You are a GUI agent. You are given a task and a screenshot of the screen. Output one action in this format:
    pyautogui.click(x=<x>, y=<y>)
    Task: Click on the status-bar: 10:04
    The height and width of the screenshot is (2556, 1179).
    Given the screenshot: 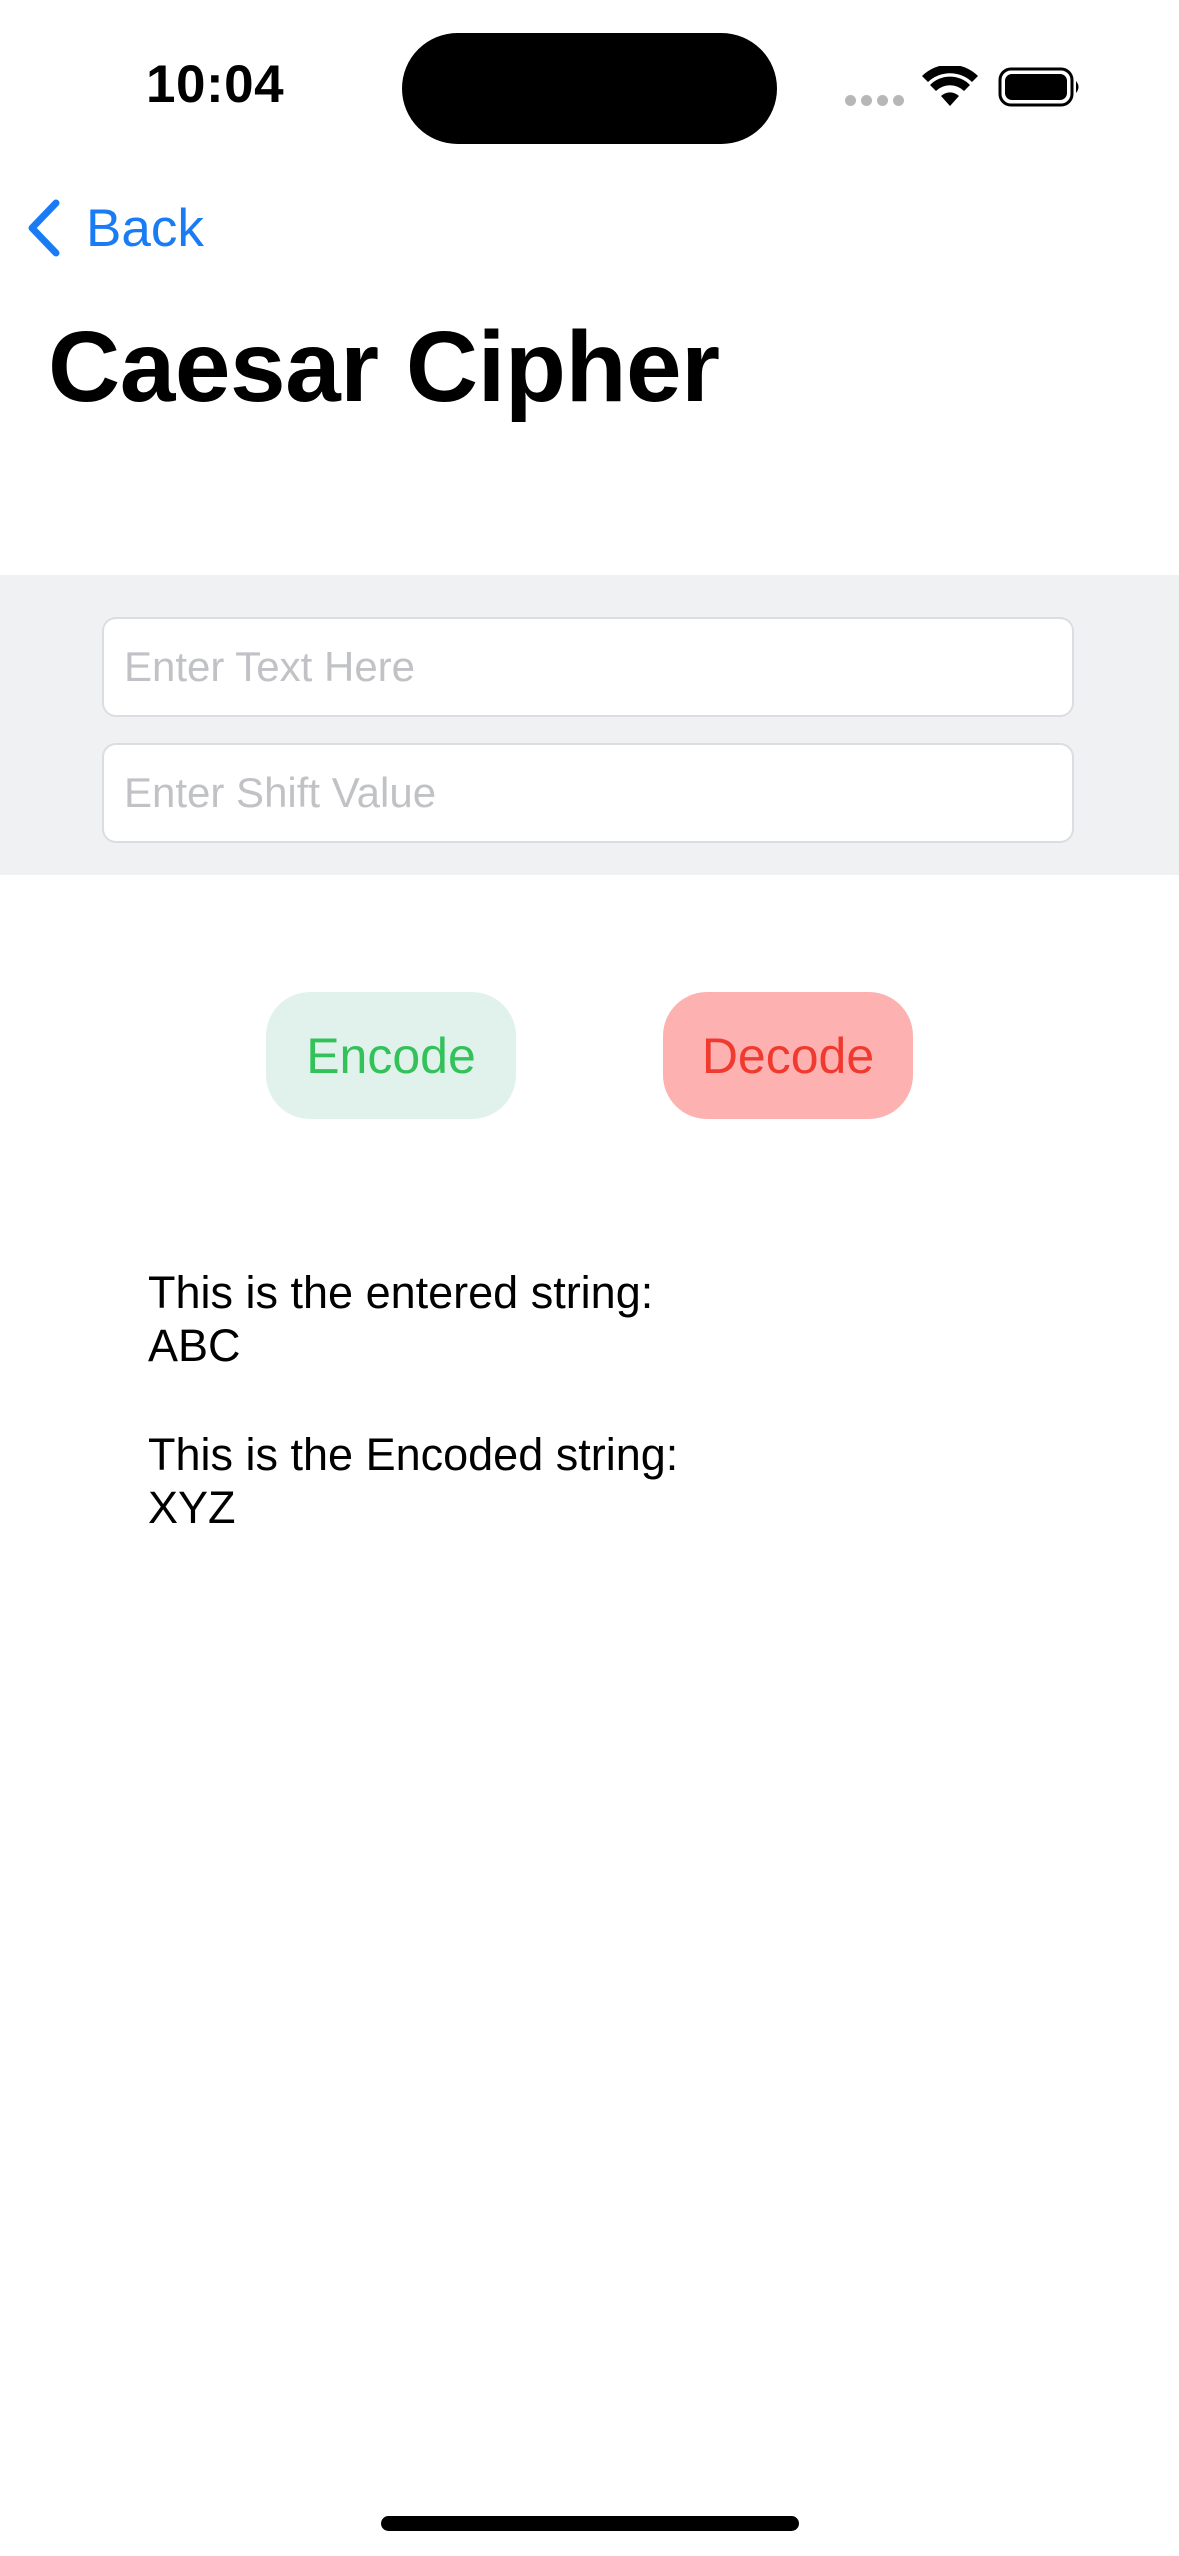 What is the action you would take?
    pyautogui.click(x=589, y=85)
    